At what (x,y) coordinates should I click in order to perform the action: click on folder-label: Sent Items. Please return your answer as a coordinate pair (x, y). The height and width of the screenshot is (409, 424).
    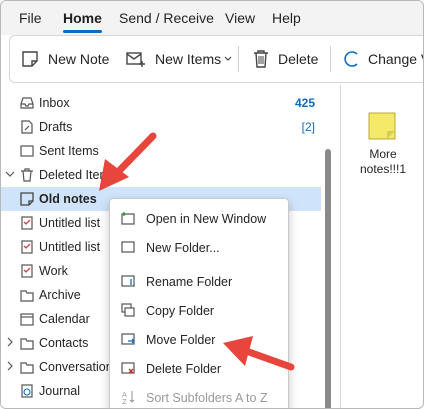
    Looking at the image, I should click on (69, 151).